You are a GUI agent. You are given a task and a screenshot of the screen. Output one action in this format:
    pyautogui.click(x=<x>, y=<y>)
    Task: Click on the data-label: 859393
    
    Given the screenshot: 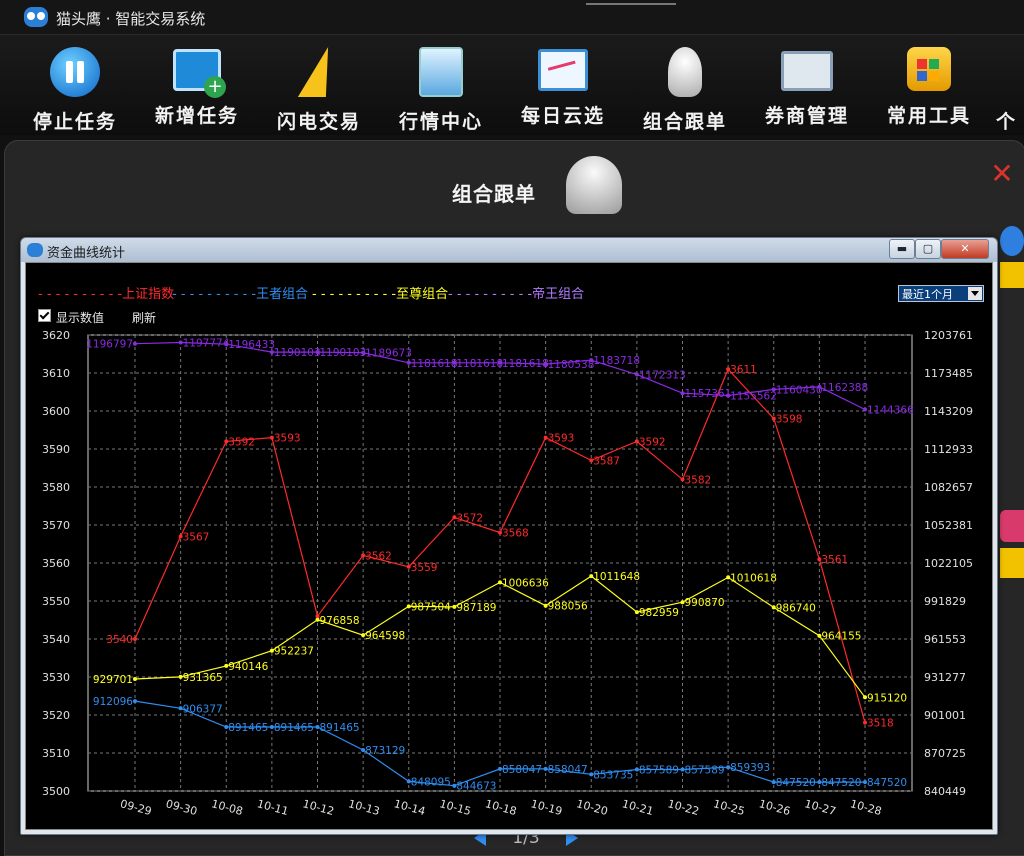 What is the action you would take?
    pyautogui.click(x=750, y=768)
    